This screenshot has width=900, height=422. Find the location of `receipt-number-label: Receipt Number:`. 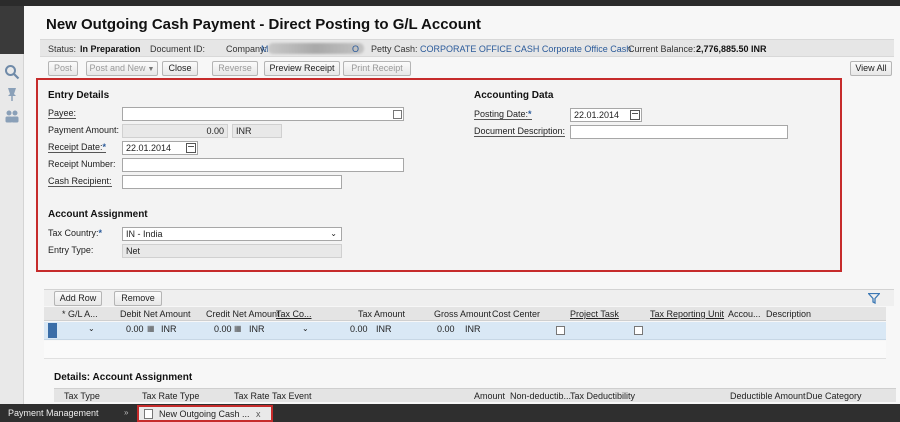

receipt-number-label: Receipt Number: is located at coordinates (82, 164).